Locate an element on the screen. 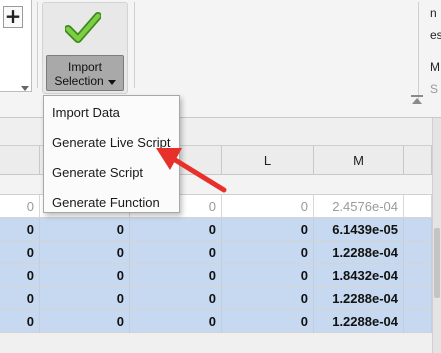 The height and width of the screenshot is (353, 441). column-header-l: L is located at coordinates (268, 160).